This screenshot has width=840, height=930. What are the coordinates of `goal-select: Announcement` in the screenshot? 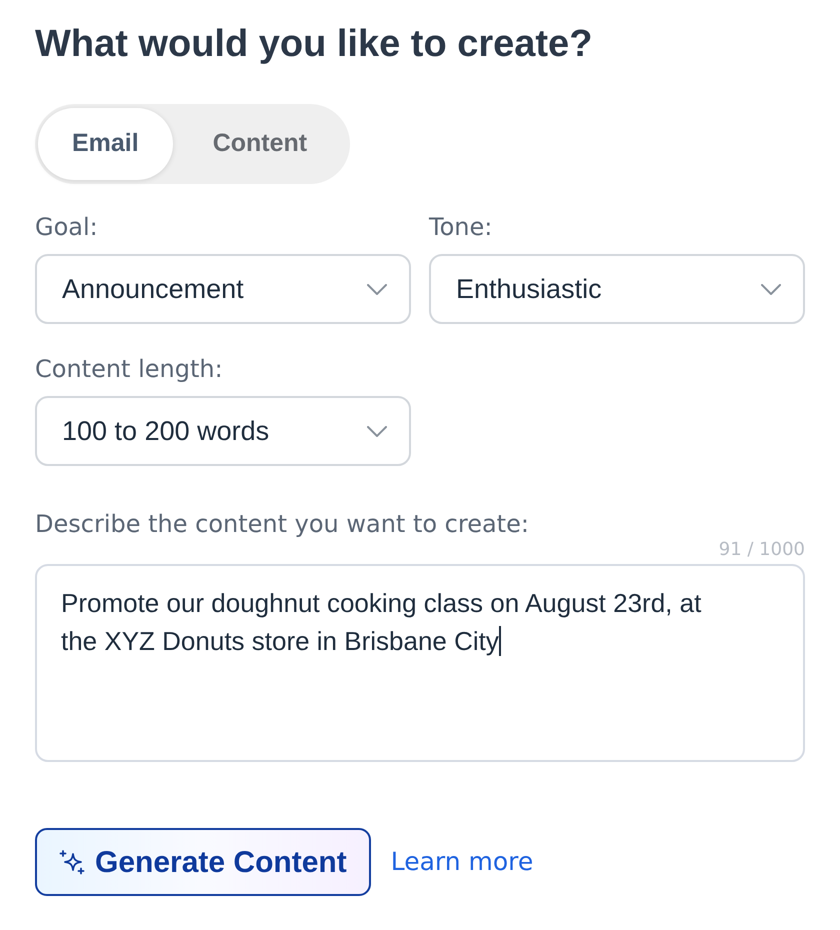 It's located at (223, 289).